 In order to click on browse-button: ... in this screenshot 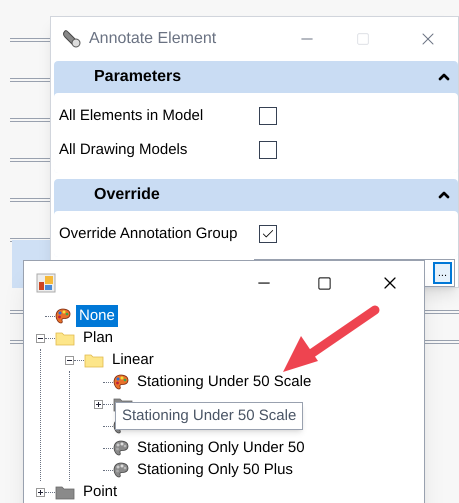, I will do `click(442, 273)`.